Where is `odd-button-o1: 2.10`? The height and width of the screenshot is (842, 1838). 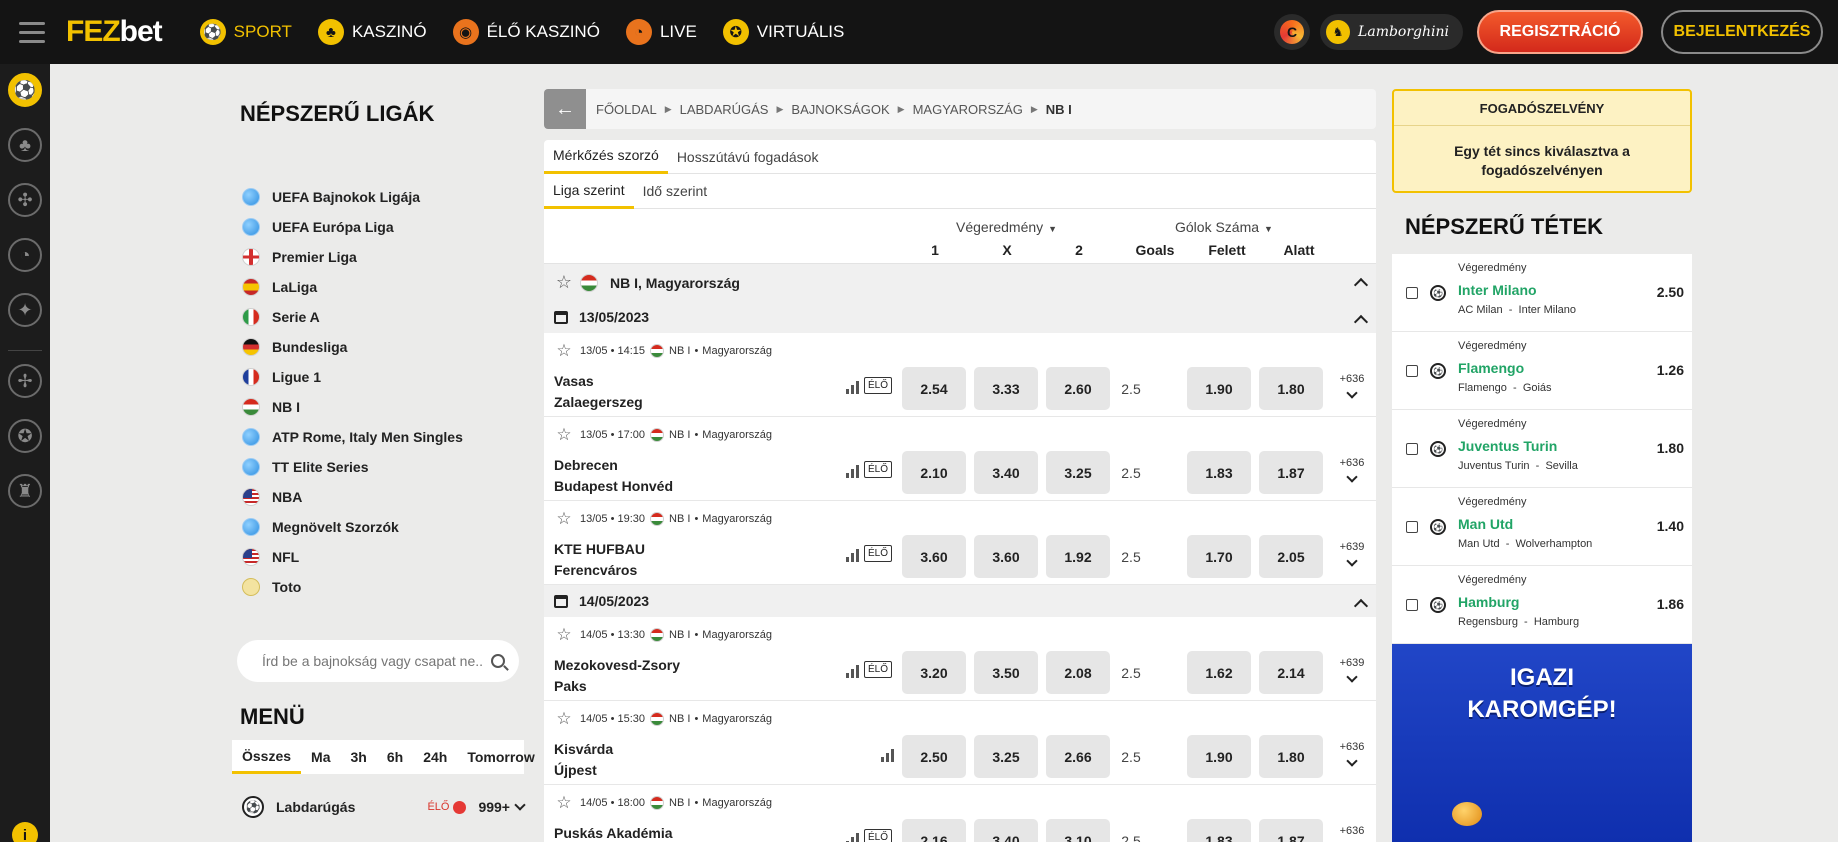
odd-button-o1: 2.10 is located at coordinates (934, 472).